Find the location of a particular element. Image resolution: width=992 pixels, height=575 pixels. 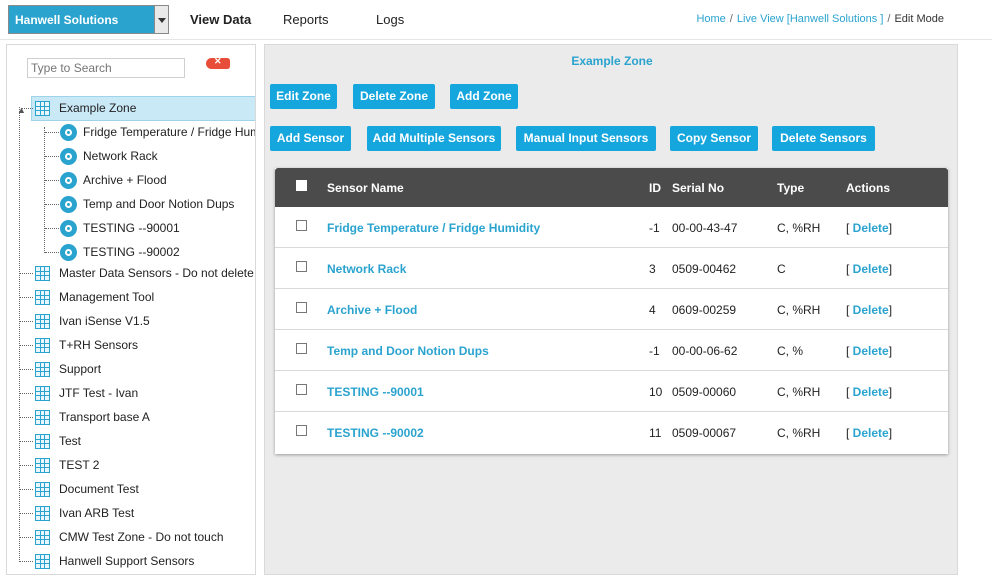

chevron-down-icon is located at coordinates (161, 19).